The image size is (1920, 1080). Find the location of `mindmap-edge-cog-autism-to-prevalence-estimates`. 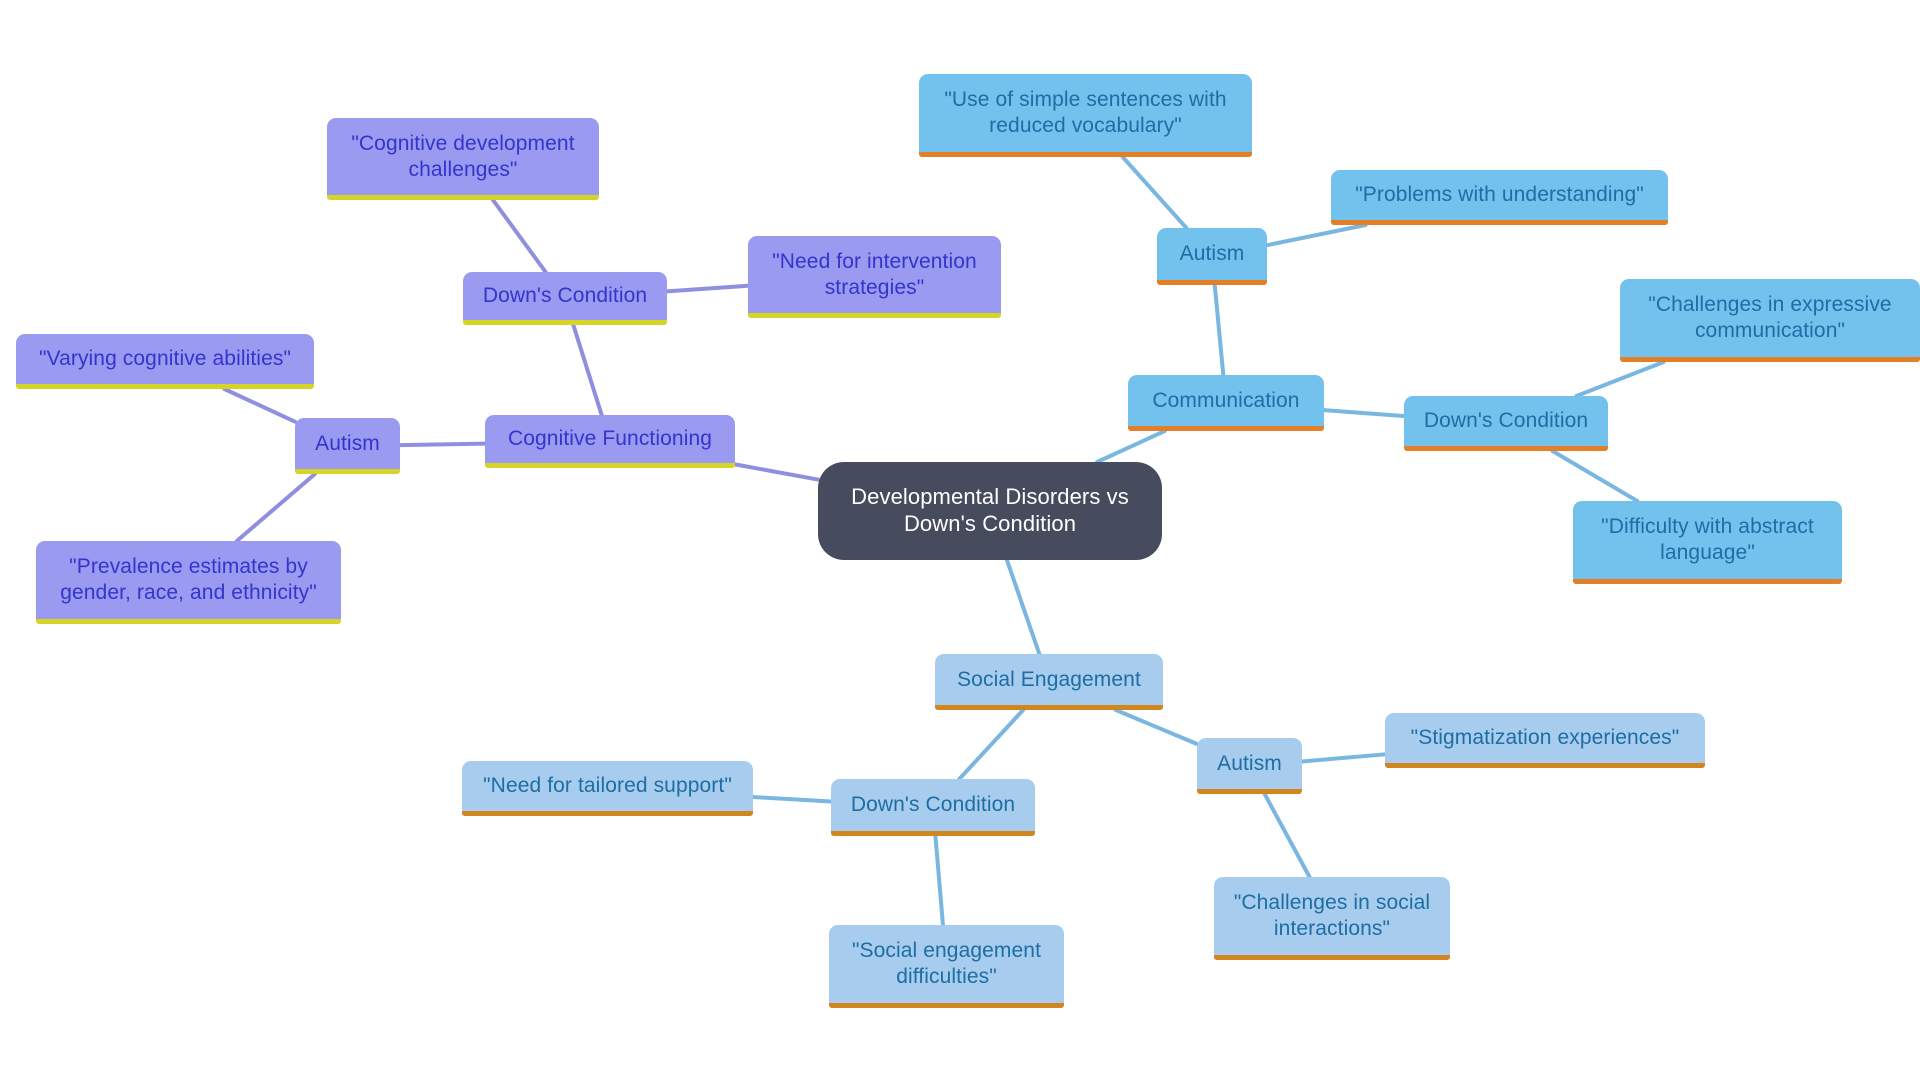

mindmap-edge-cog-autism-to-prevalence-estimates is located at coordinates (275, 507).